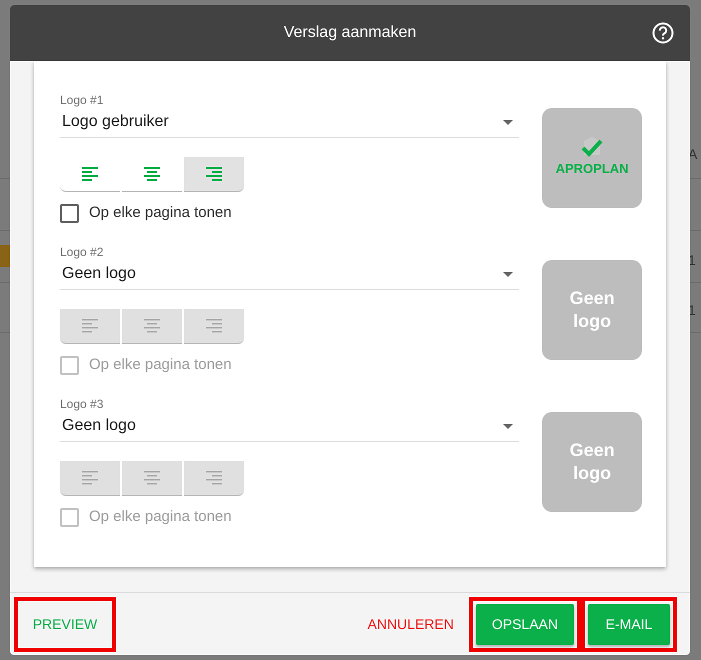 The width and height of the screenshot is (701, 660). What do you see at coordinates (592, 169) in the screenshot?
I see `logo-text: APROPLAN` at bounding box center [592, 169].